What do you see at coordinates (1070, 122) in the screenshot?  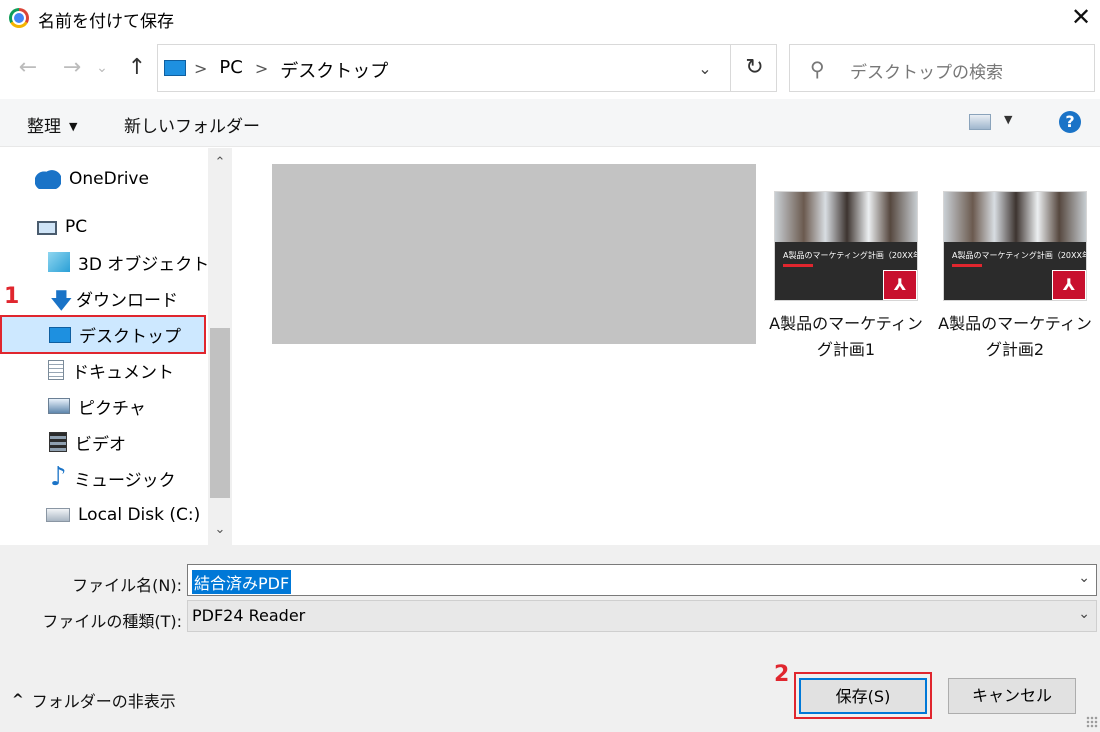 I see `help-icon: ?` at bounding box center [1070, 122].